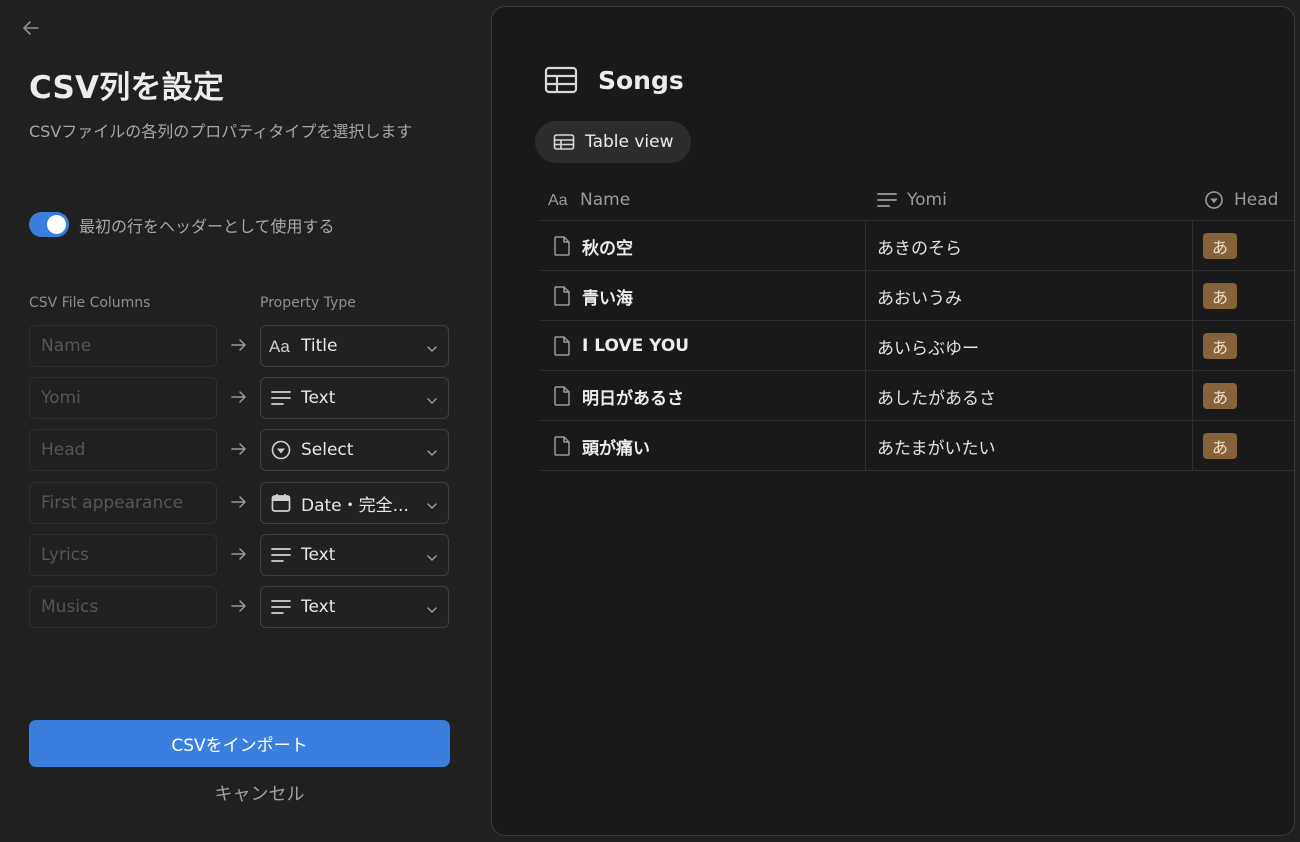 The height and width of the screenshot is (842, 1300). I want to click on database-title: Songs, so click(641, 80).